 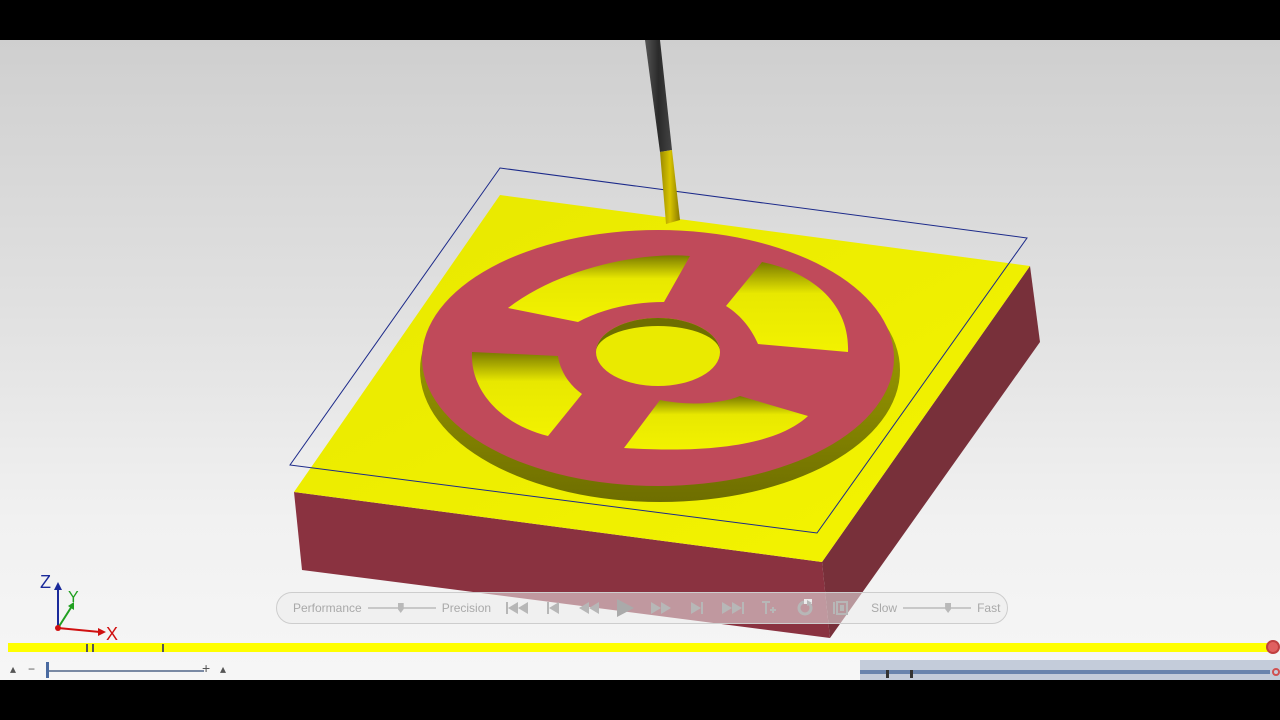 I want to click on speed-slider, so click(x=937, y=608).